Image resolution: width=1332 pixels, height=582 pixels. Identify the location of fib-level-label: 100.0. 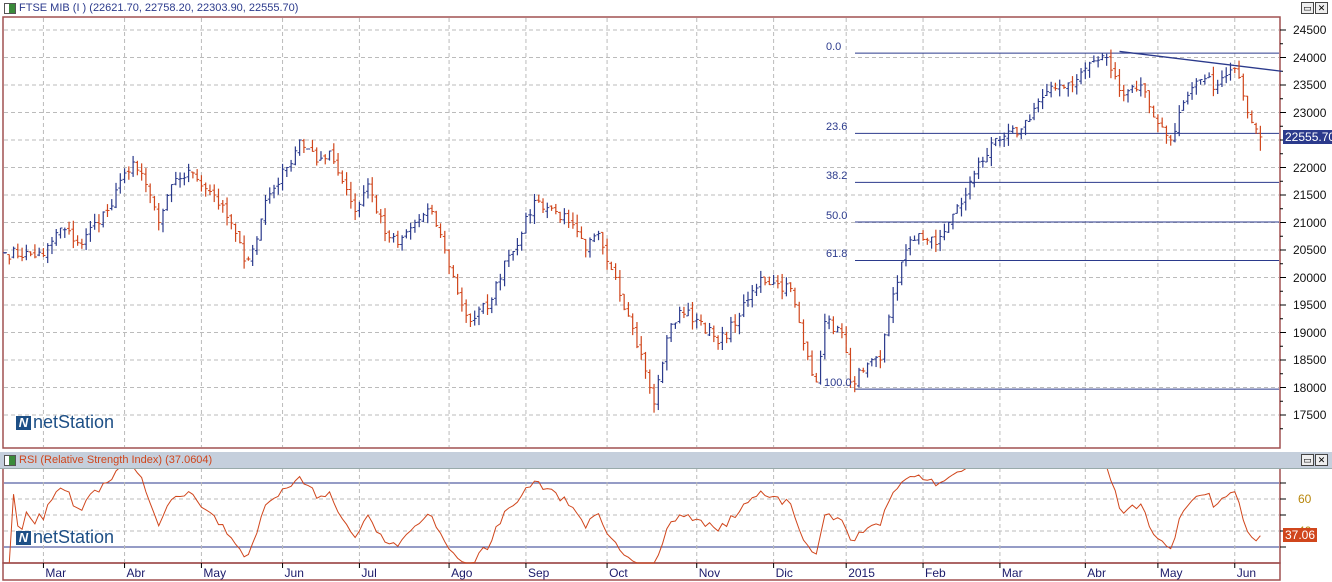
(838, 383).